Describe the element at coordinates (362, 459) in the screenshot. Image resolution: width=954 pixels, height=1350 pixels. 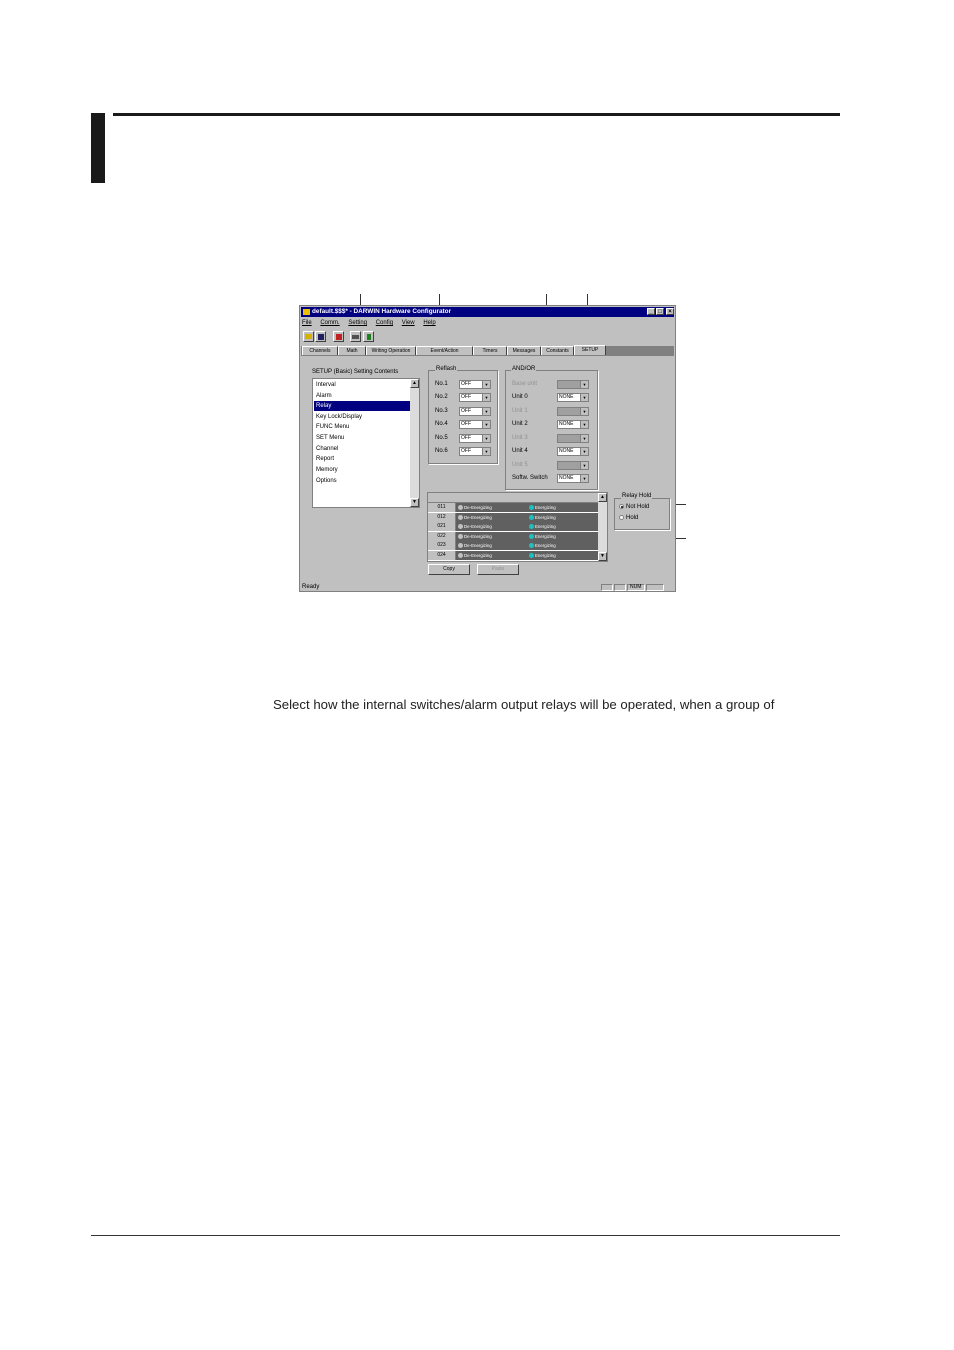
I see `list-item: Report` at that location.